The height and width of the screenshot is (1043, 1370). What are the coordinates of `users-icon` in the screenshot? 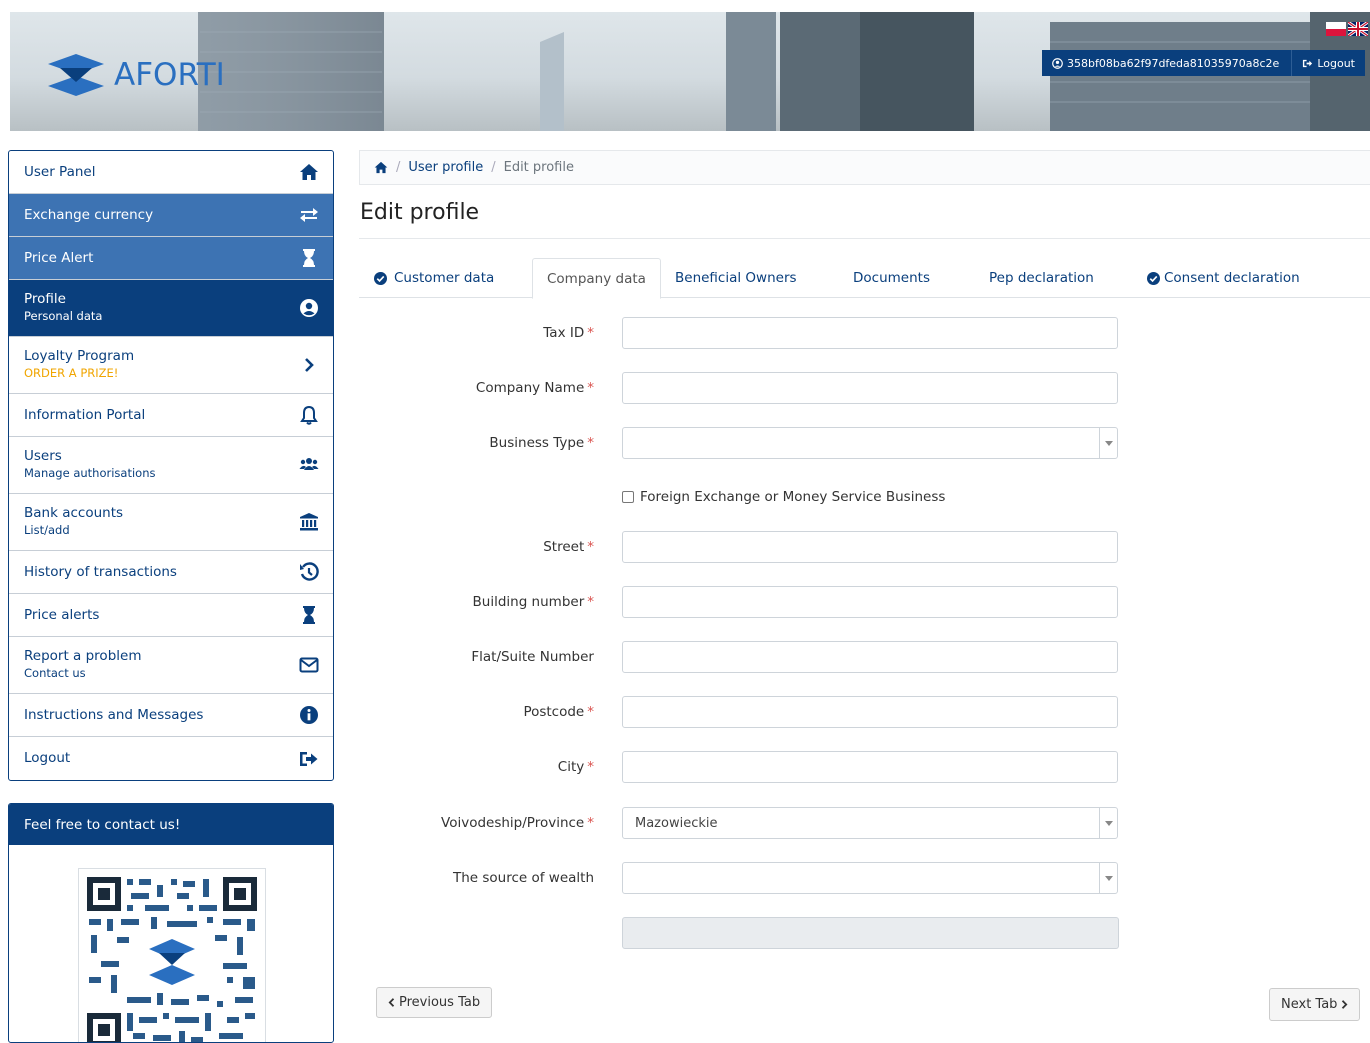 It's located at (309, 465).